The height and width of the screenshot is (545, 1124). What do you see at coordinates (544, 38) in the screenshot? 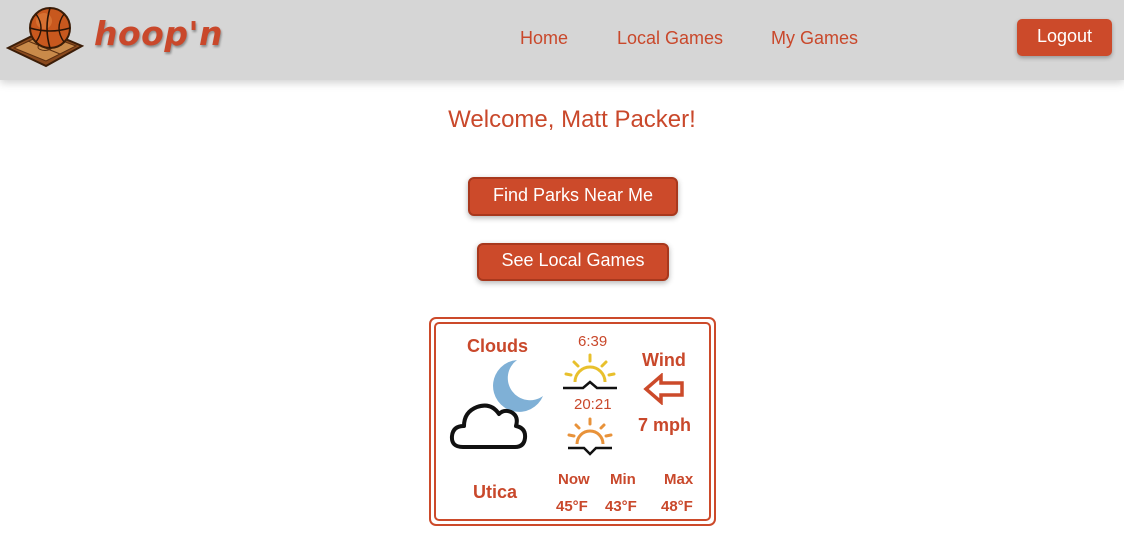
I see `nav-home: Home` at bounding box center [544, 38].